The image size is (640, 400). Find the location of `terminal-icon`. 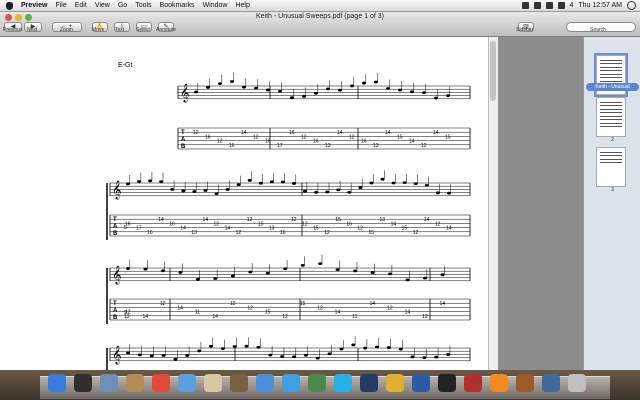

terminal-icon is located at coordinates (447, 383).